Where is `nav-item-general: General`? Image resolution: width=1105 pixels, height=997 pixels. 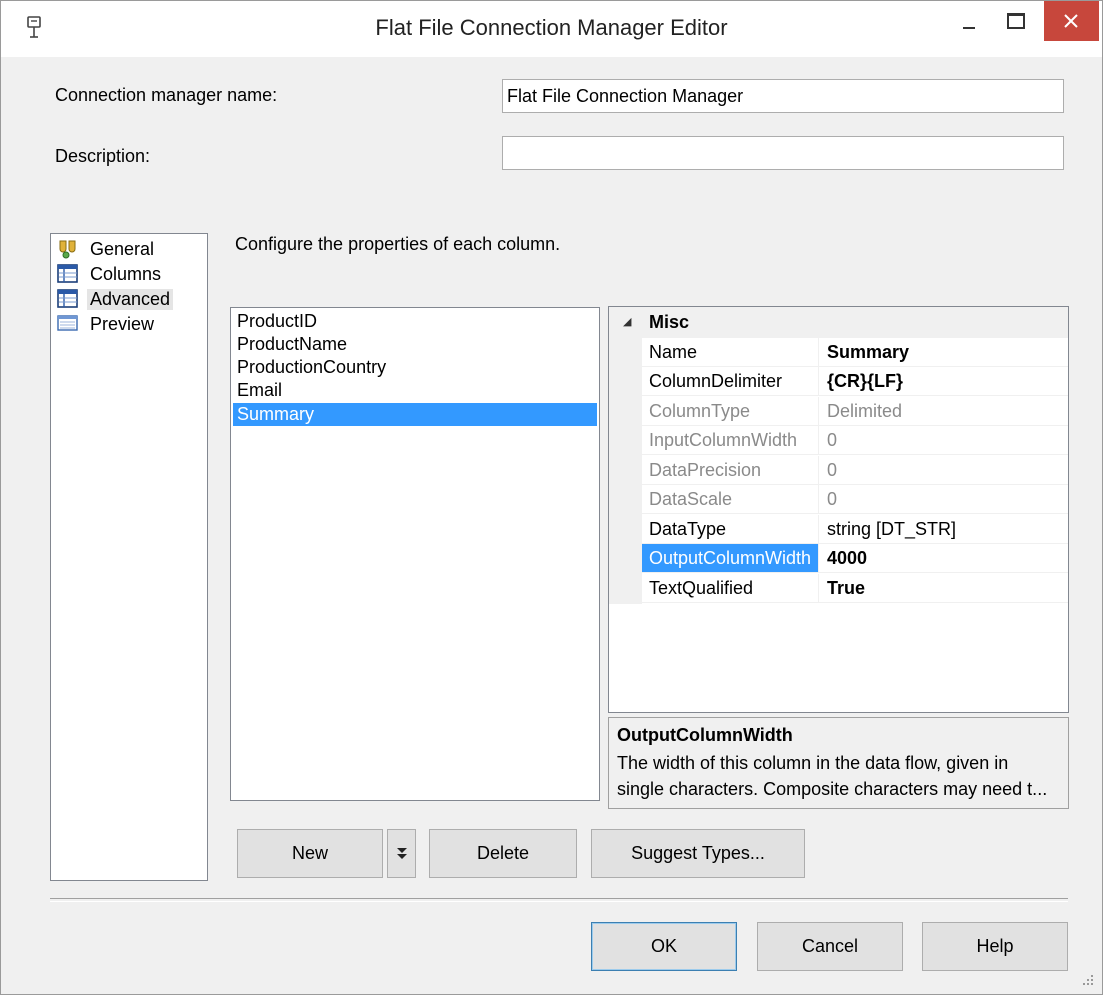 nav-item-general: General is located at coordinates (105, 249).